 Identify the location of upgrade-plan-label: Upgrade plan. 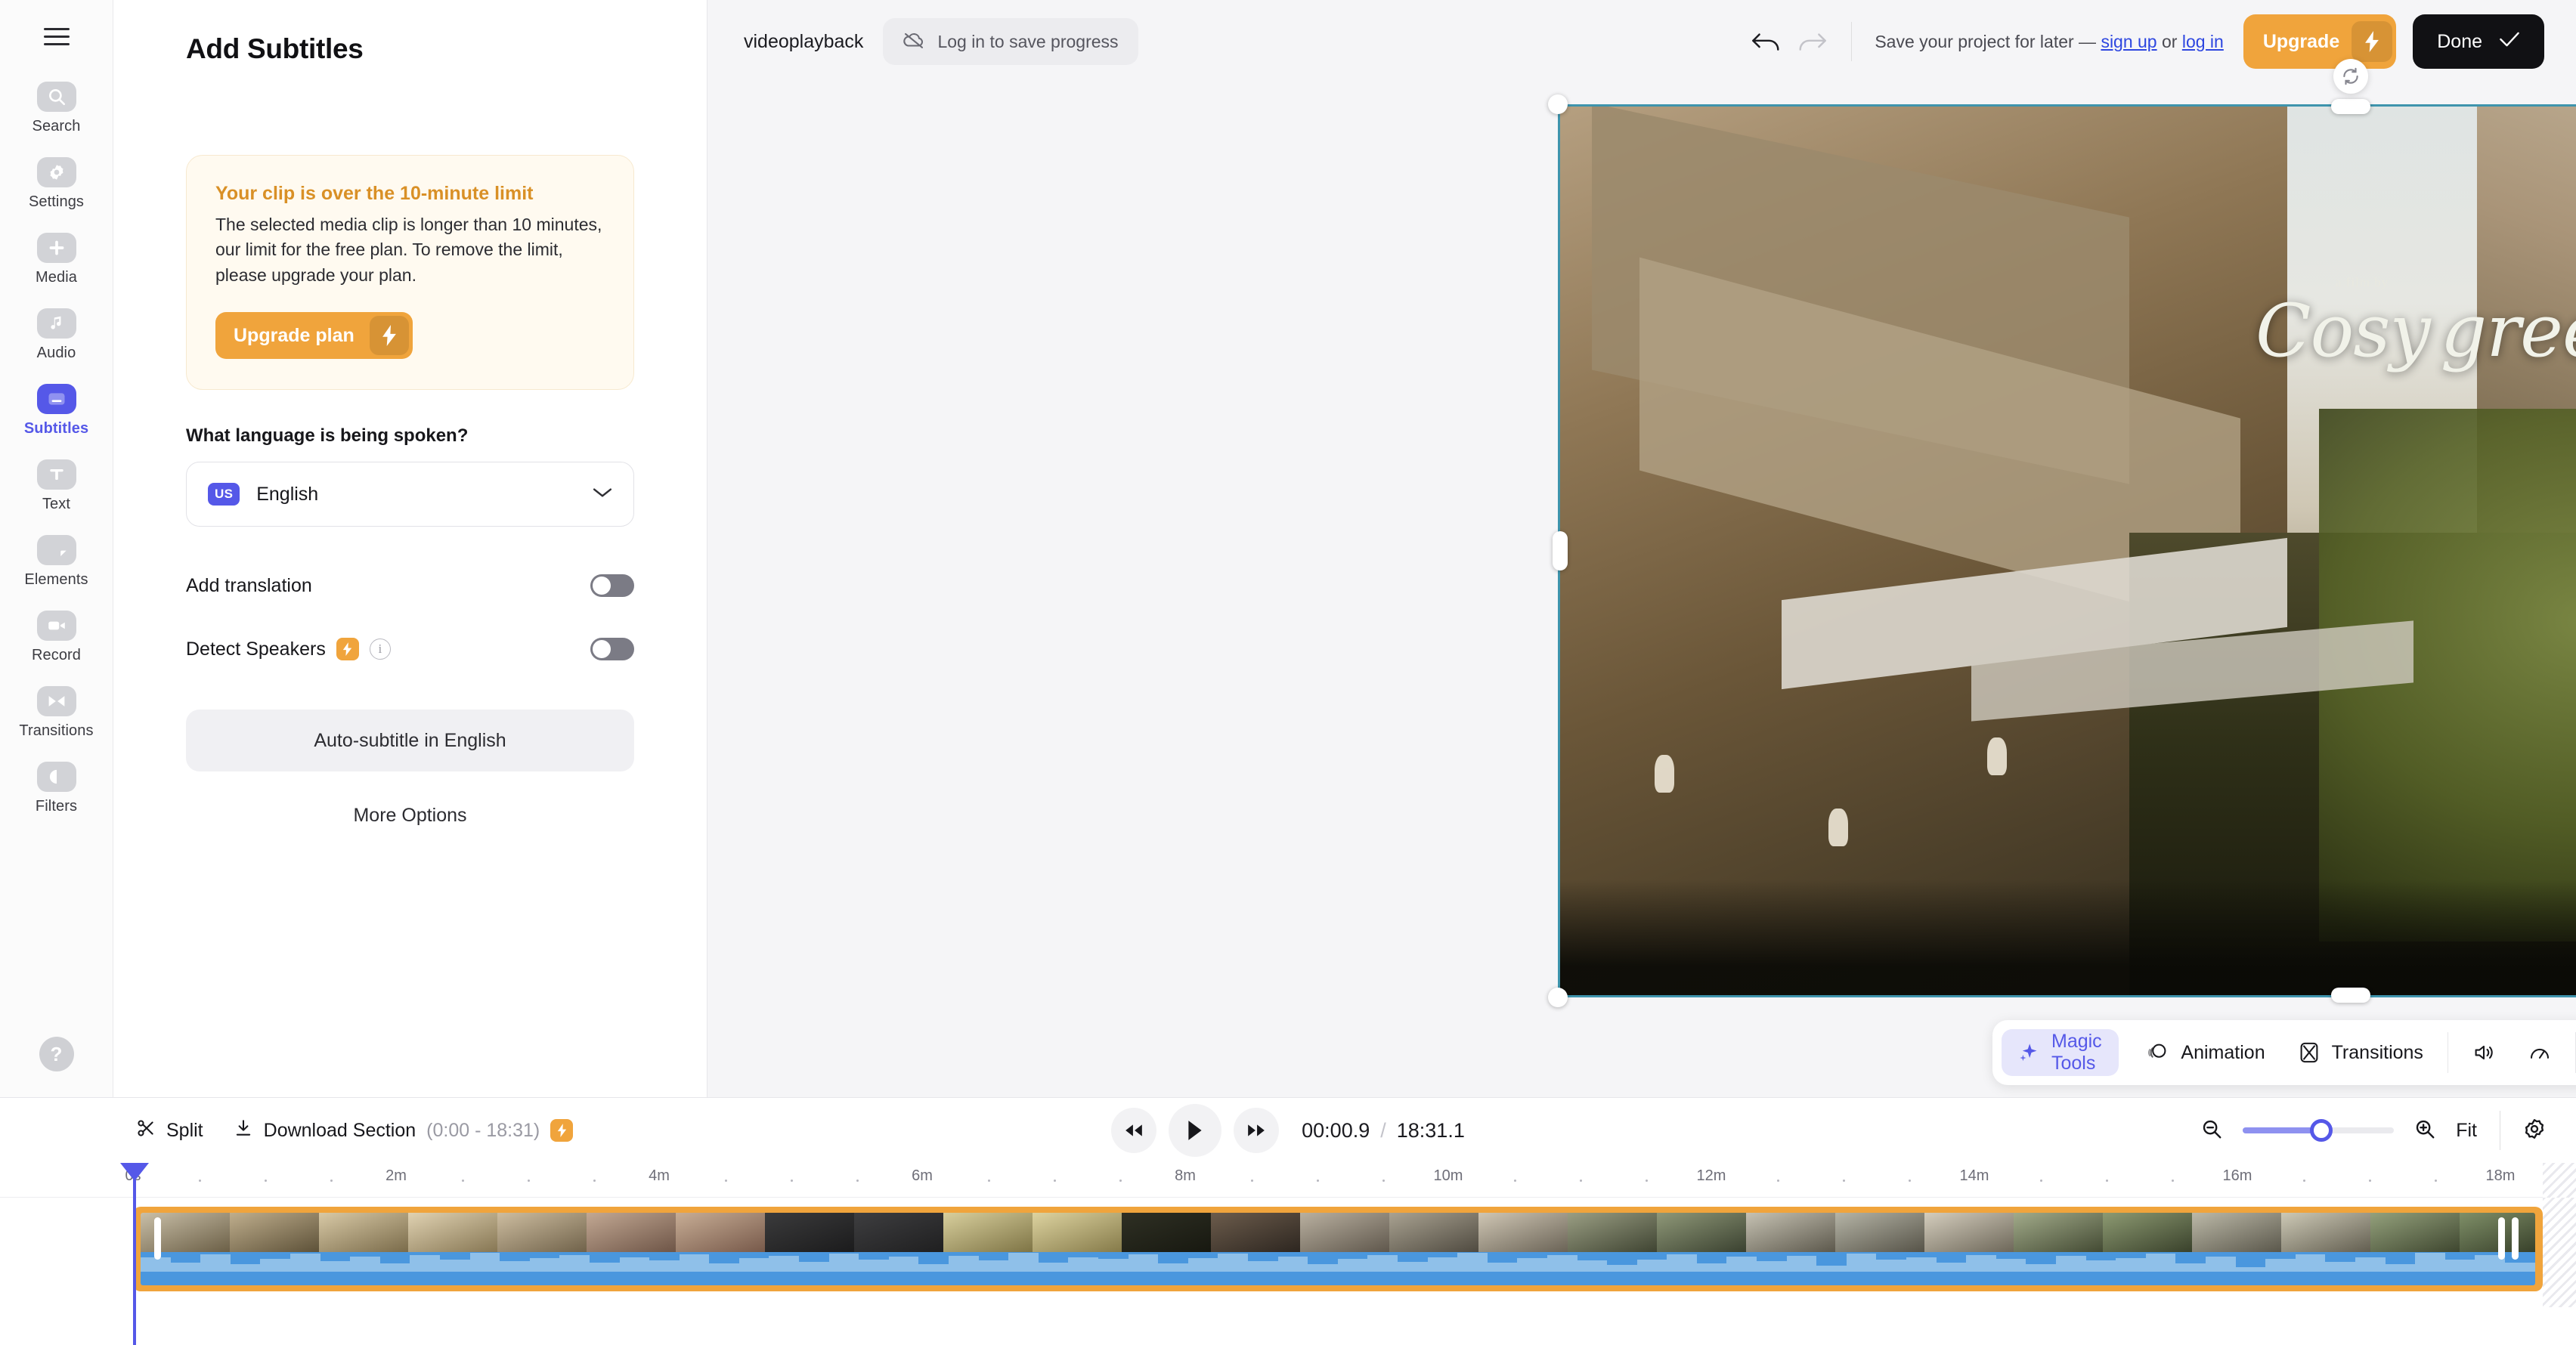
(294, 335).